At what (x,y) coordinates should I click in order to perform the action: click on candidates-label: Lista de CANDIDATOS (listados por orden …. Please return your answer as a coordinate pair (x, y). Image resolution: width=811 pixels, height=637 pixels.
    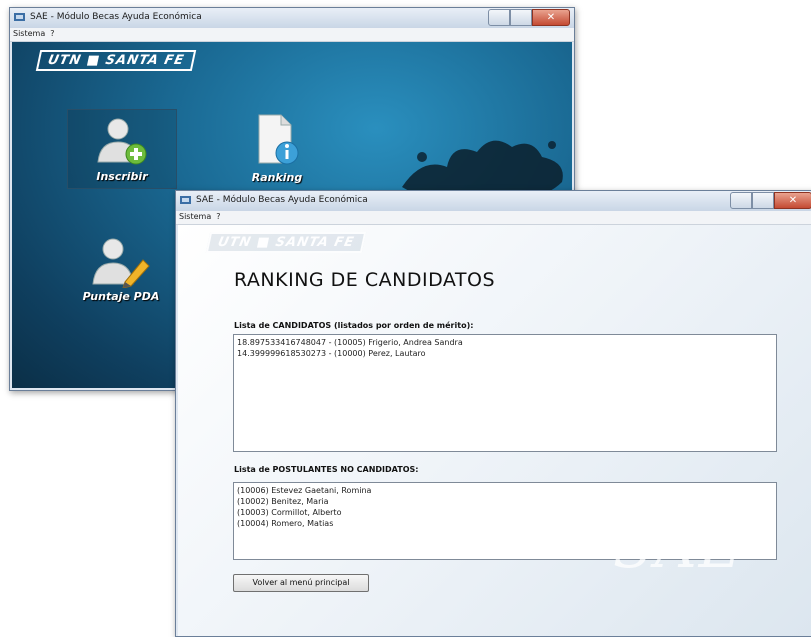
    Looking at the image, I should click on (354, 325).